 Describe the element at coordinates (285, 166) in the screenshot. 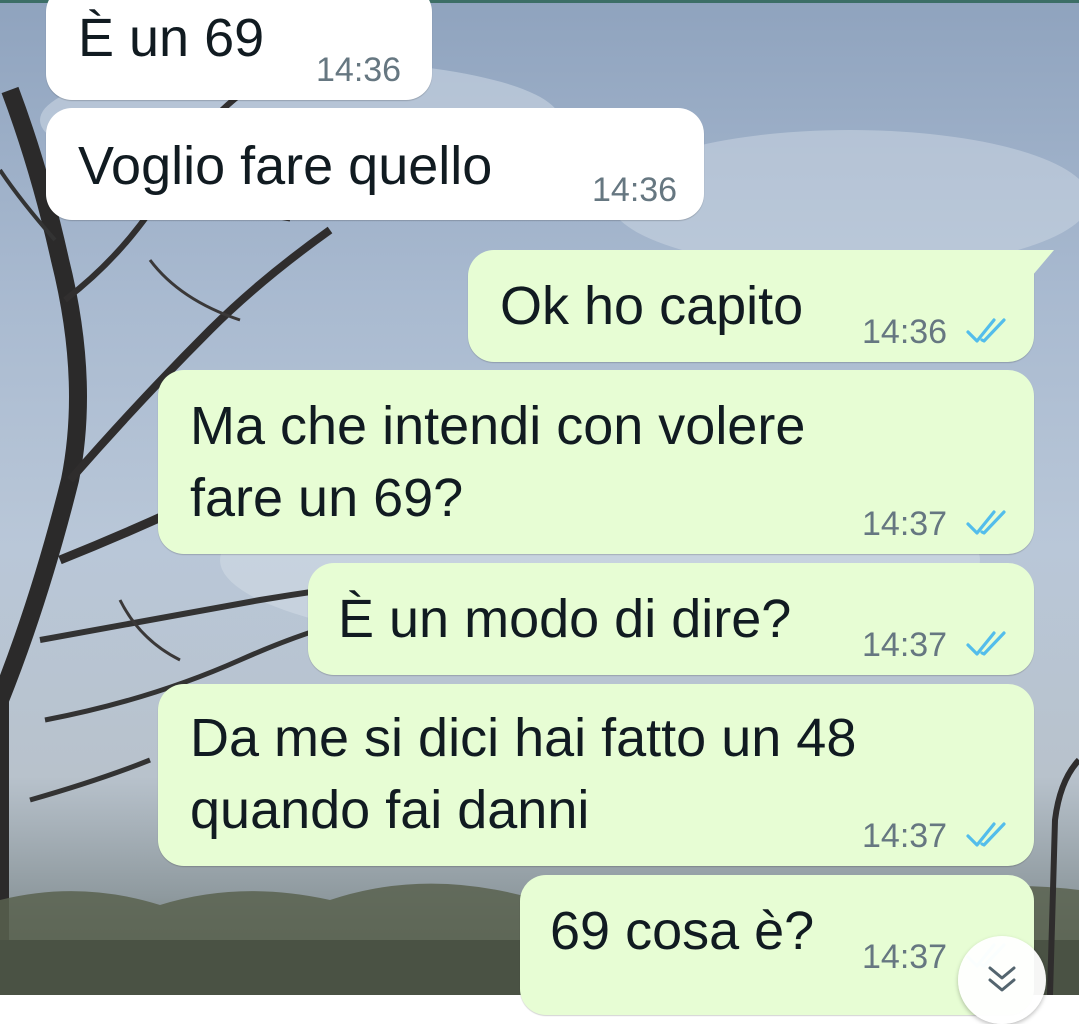

I see `message-text: Voglio fare quello` at that location.